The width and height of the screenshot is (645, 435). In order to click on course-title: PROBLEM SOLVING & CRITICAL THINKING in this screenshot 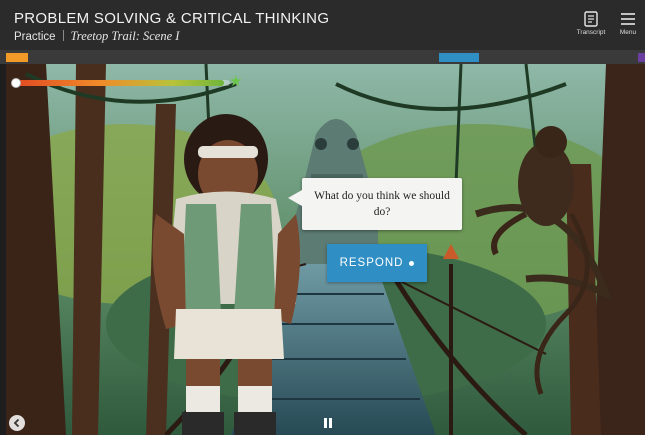, I will do `click(172, 18)`.